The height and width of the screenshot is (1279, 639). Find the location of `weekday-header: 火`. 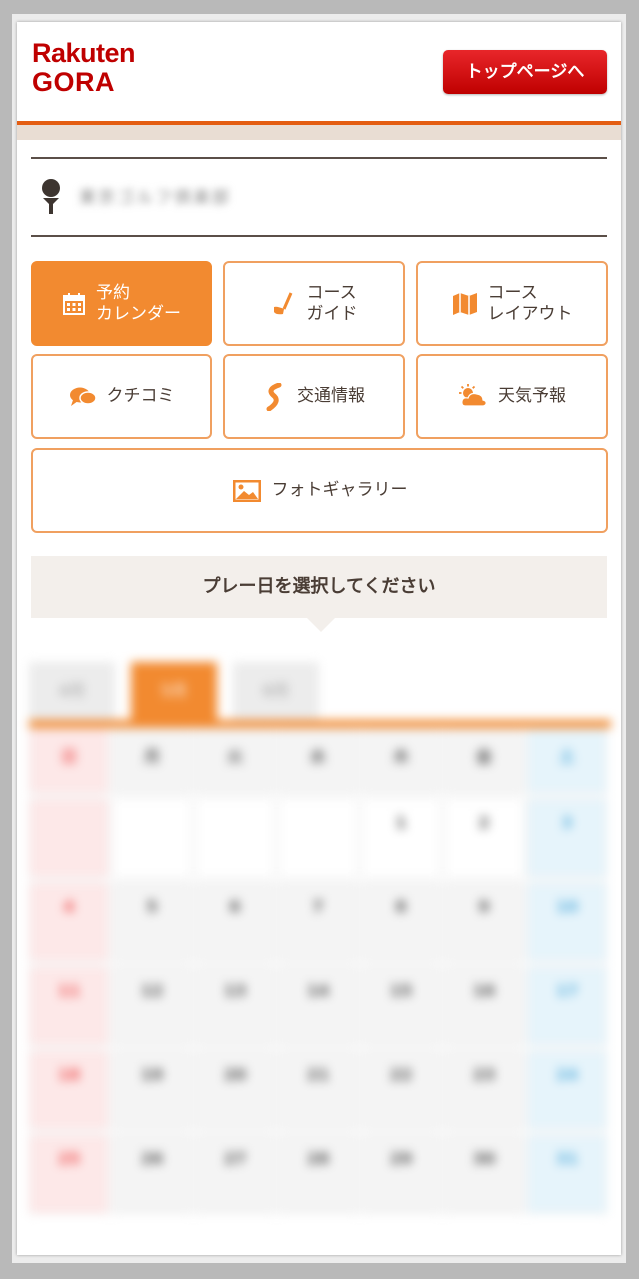

weekday-header: 火 is located at coordinates (235, 761).